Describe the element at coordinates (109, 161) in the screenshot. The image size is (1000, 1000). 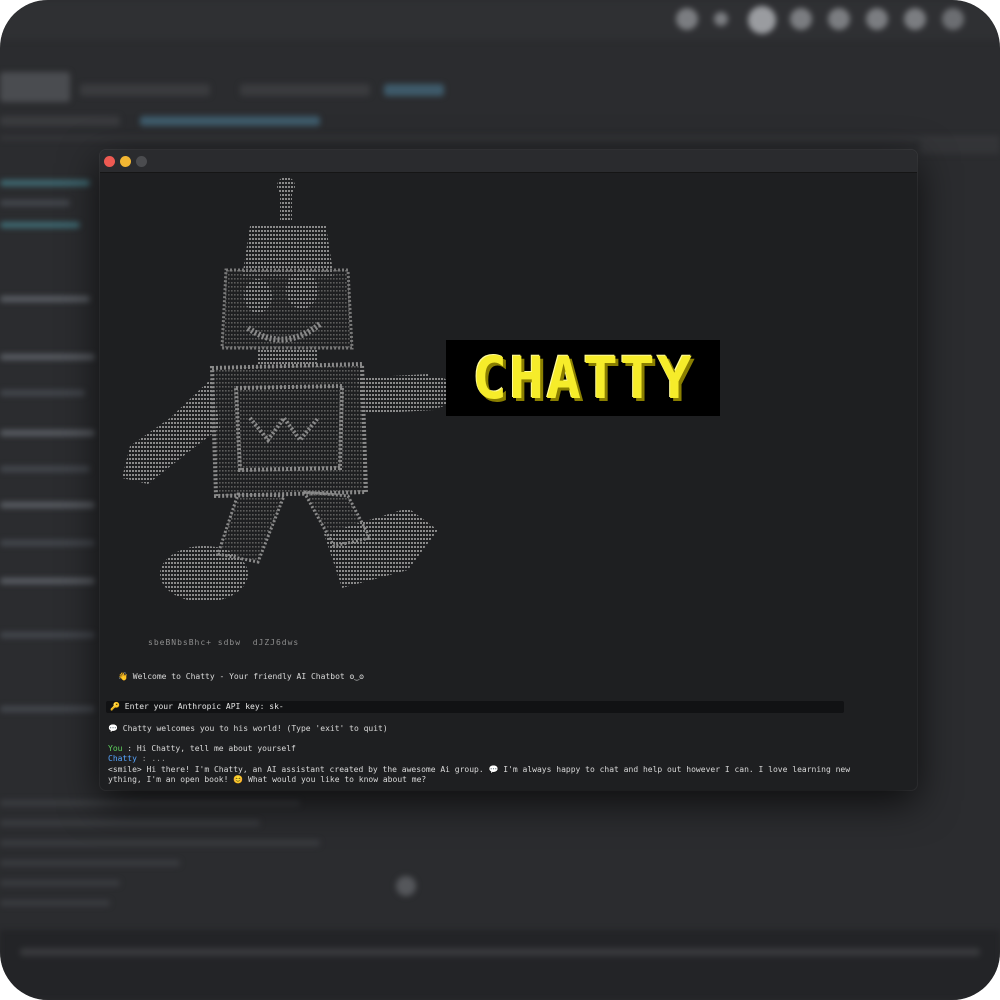
I see `close-icon` at that location.